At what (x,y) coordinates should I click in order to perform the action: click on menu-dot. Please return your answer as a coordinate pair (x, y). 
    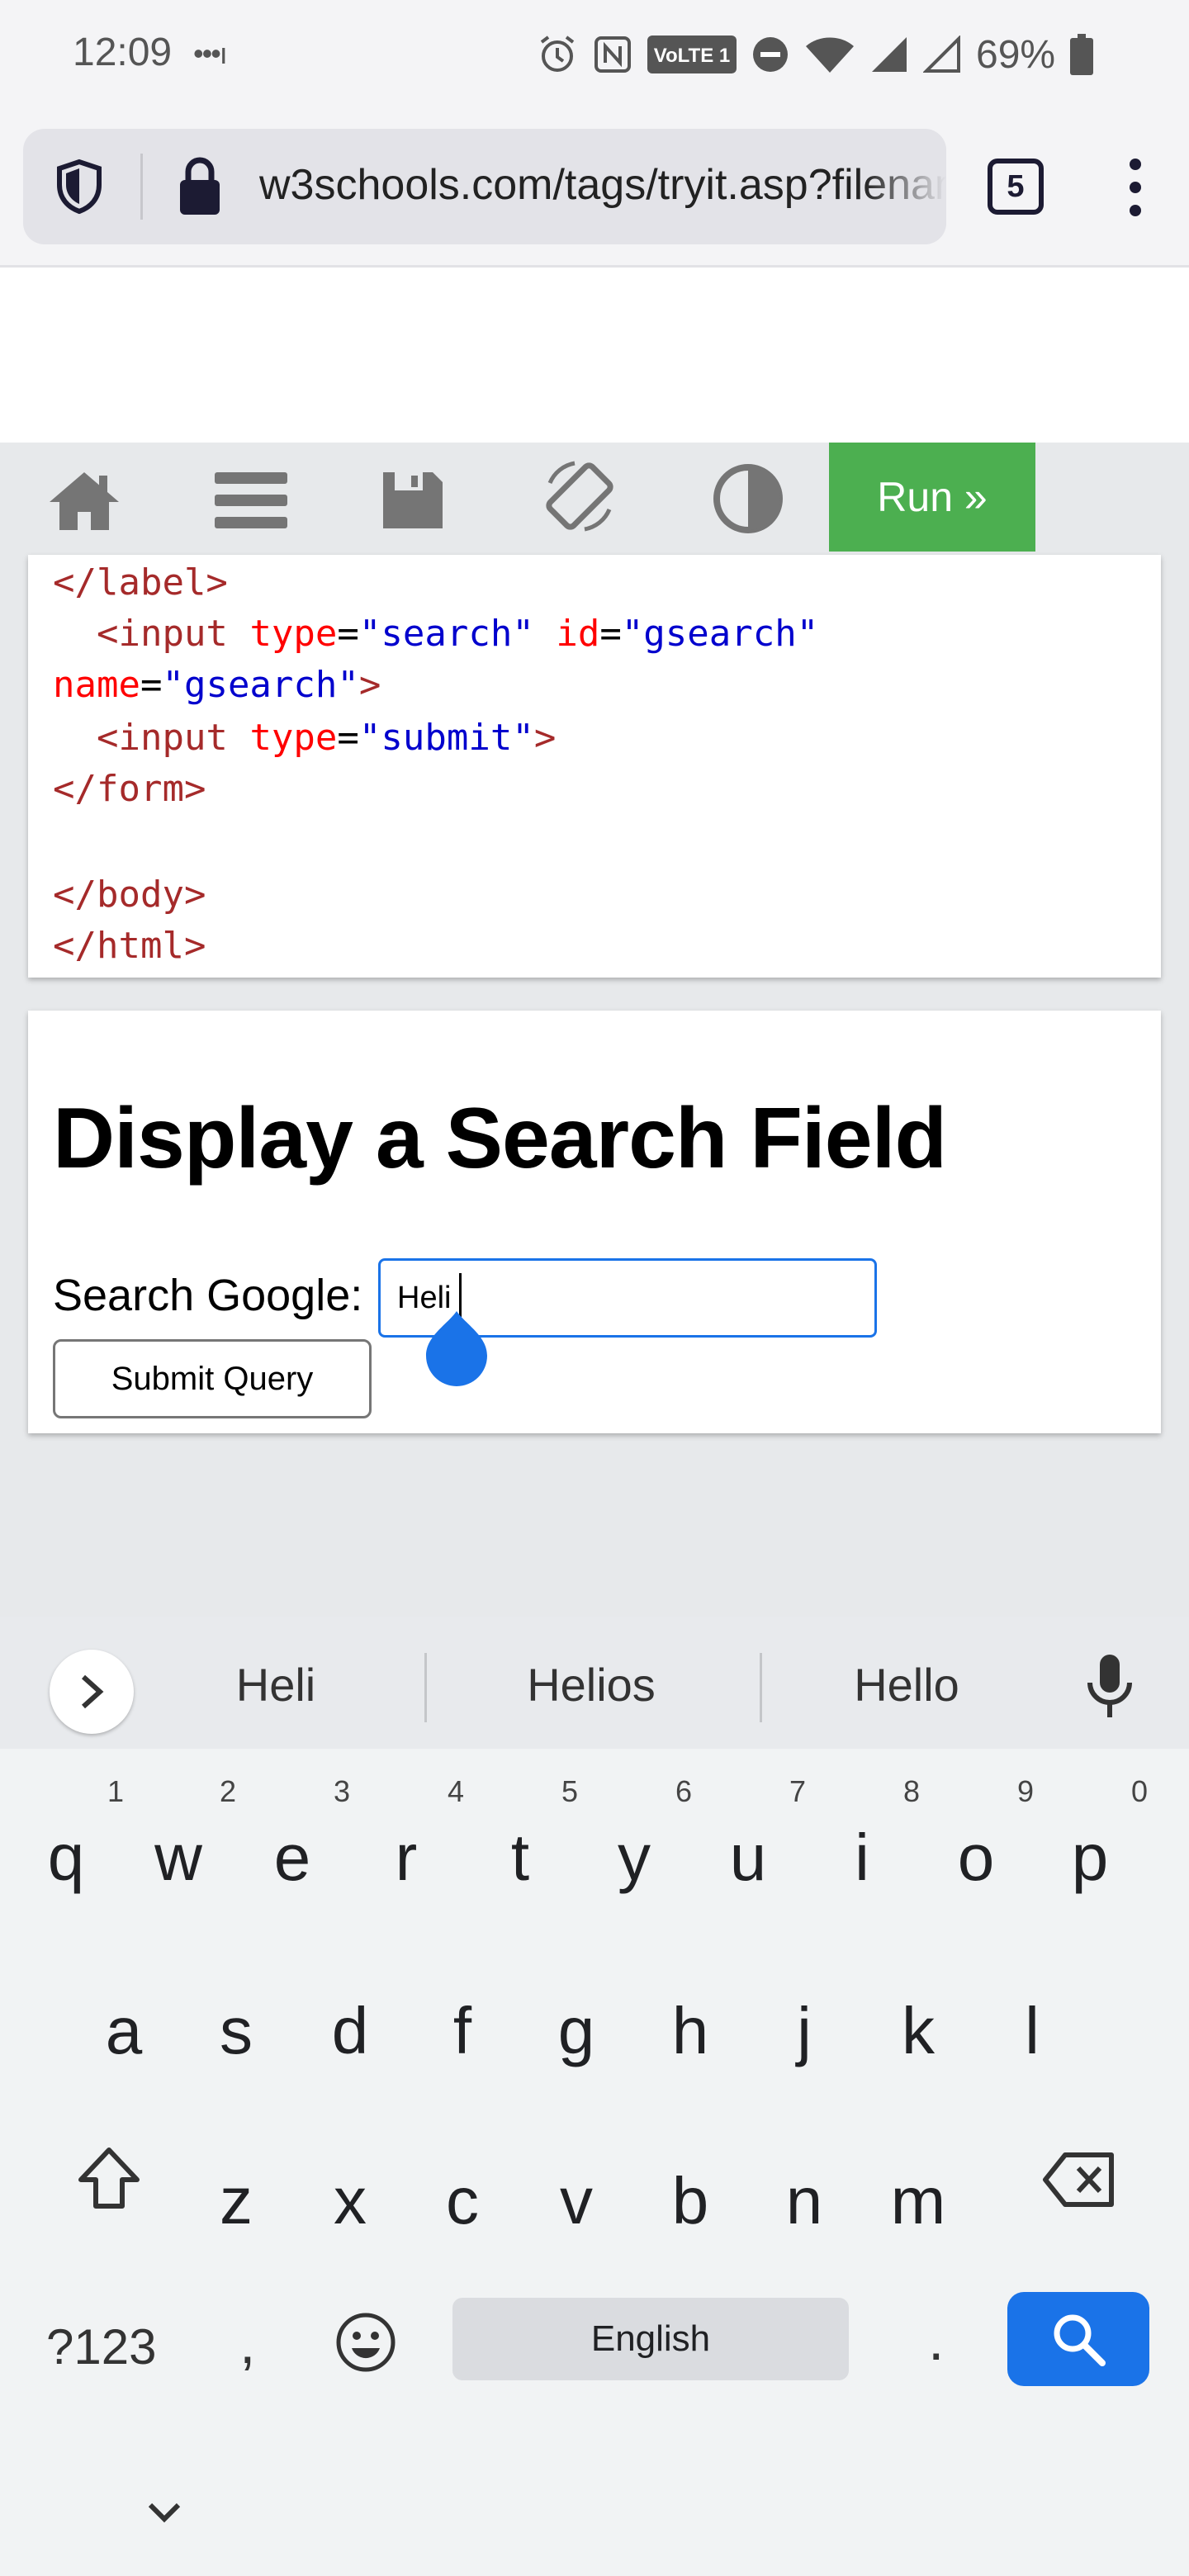
    Looking at the image, I should click on (1135, 187).